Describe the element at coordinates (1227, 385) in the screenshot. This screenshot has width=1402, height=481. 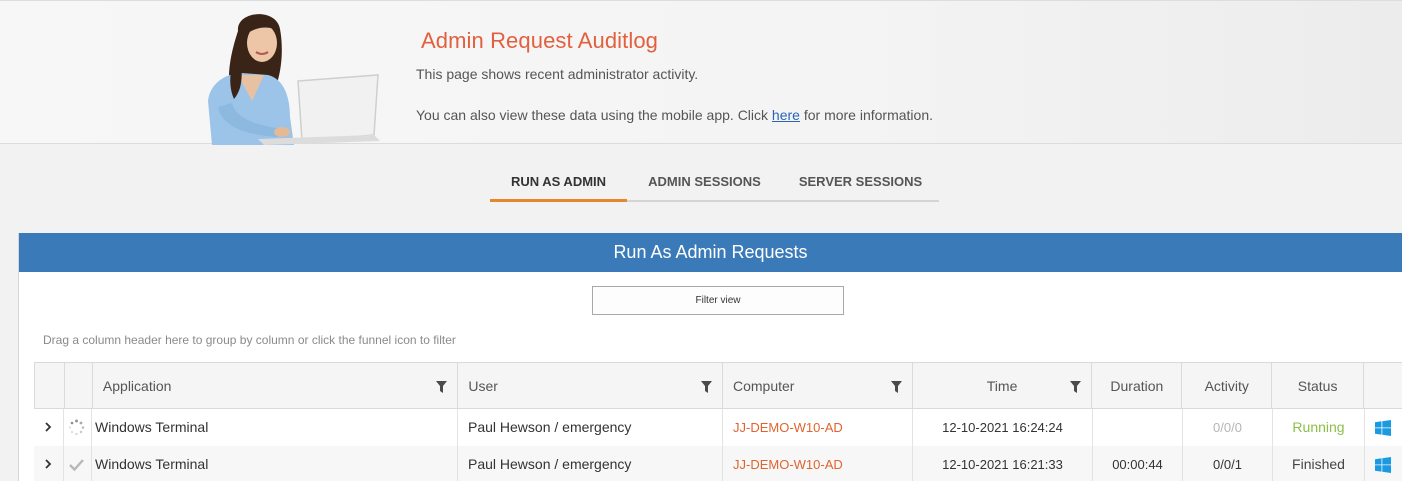
I see `column-header-activity: Activity` at that location.